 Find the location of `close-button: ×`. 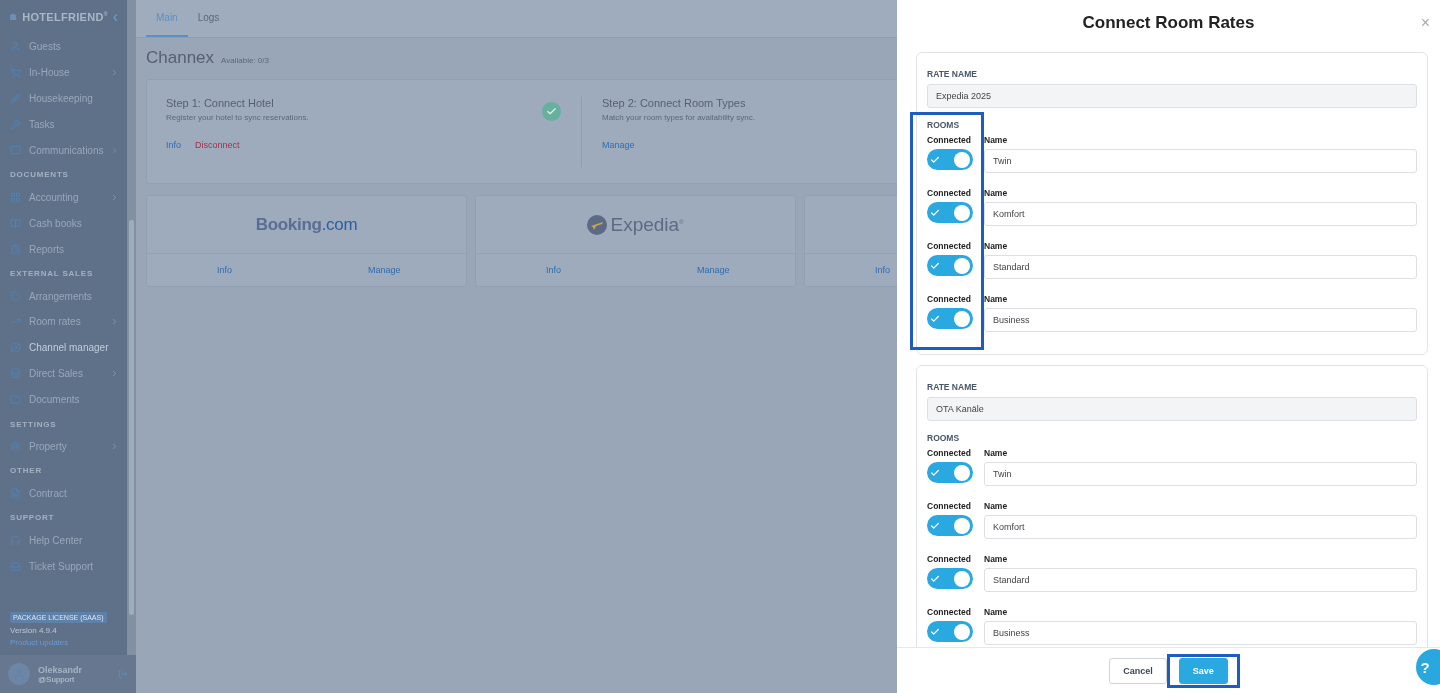

close-button: × is located at coordinates (1425, 23).